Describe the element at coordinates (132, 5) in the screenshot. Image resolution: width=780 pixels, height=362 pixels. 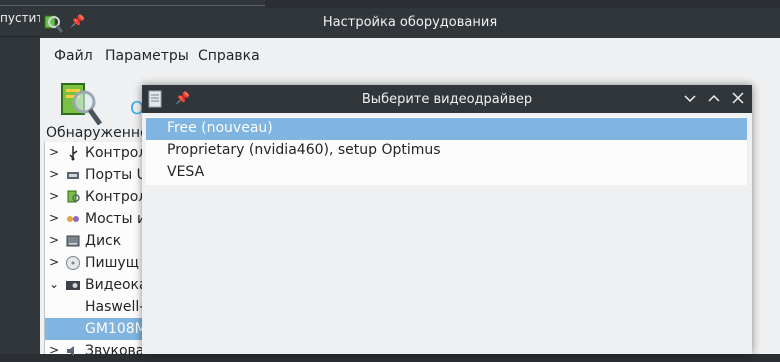
I see `background-window-border` at that location.